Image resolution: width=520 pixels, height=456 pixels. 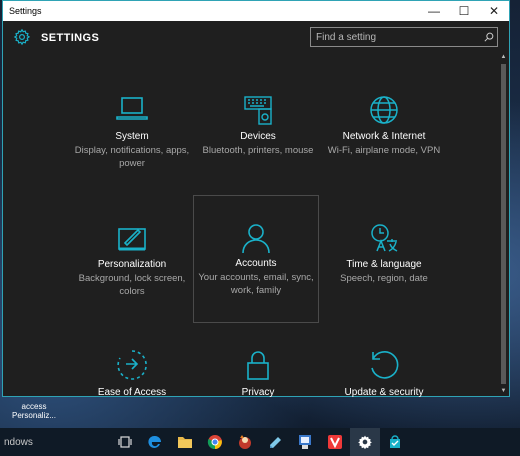 What do you see at coordinates (132, 157) in the screenshot?
I see `tile-system-desc: Display, notifications, apps, power` at bounding box center [132, 157].